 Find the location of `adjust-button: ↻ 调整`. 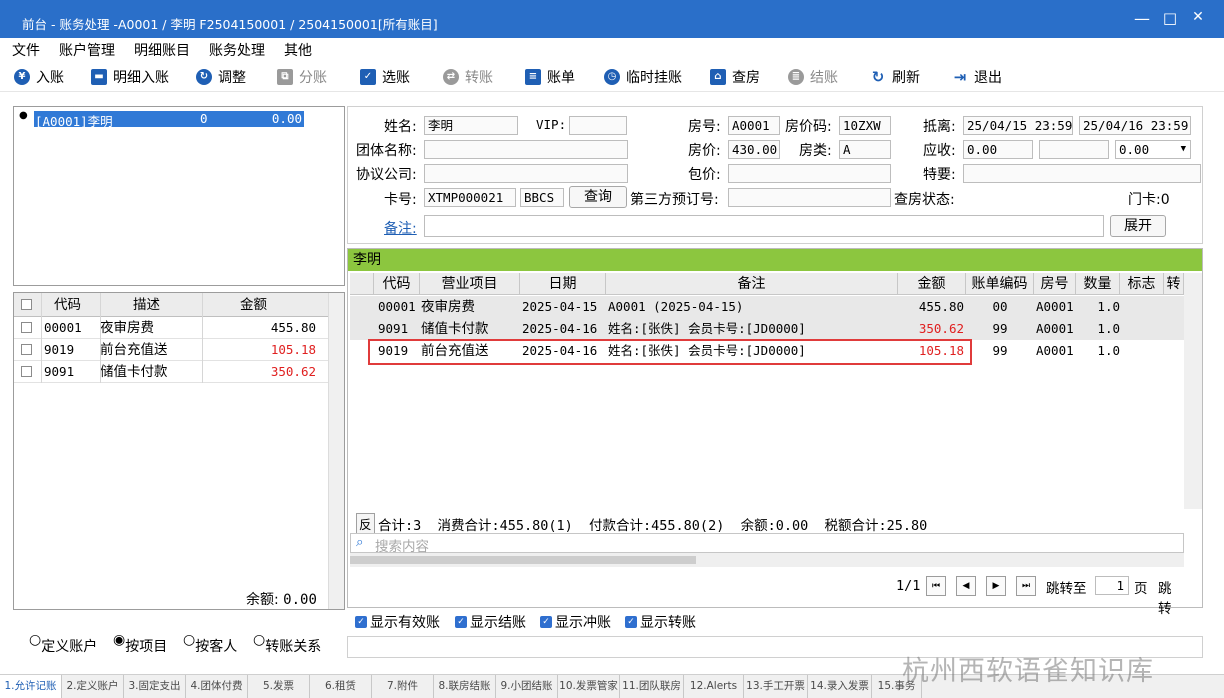

adjust-button: ↻ 调整 is located at coordinates (221, 77).